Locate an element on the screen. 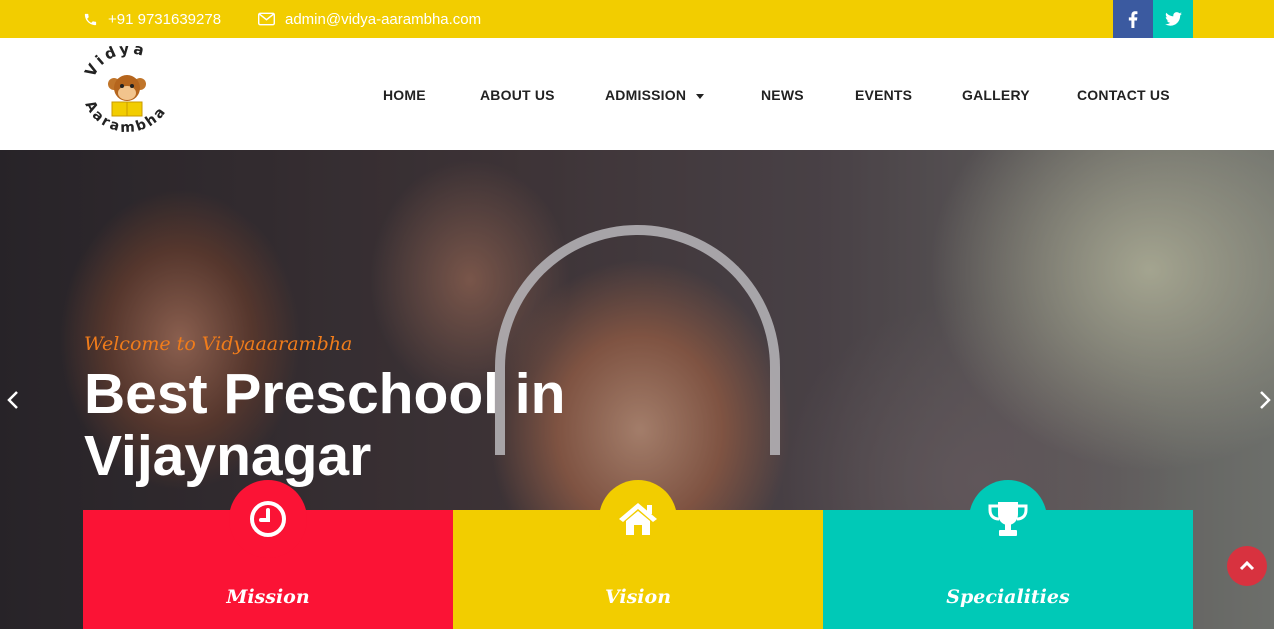  trophy-icon is located at coordinates (1008, 519).